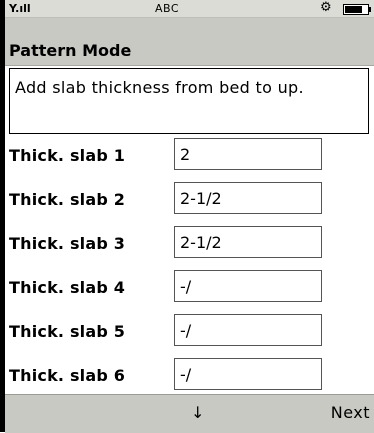 Image resolution: width=374 pixels, height=433 pixels. What do you see at coordinates (67, 331) in the screenshot?
I see `field-label: Thick. slab 5` at bounding box center [67, 331].